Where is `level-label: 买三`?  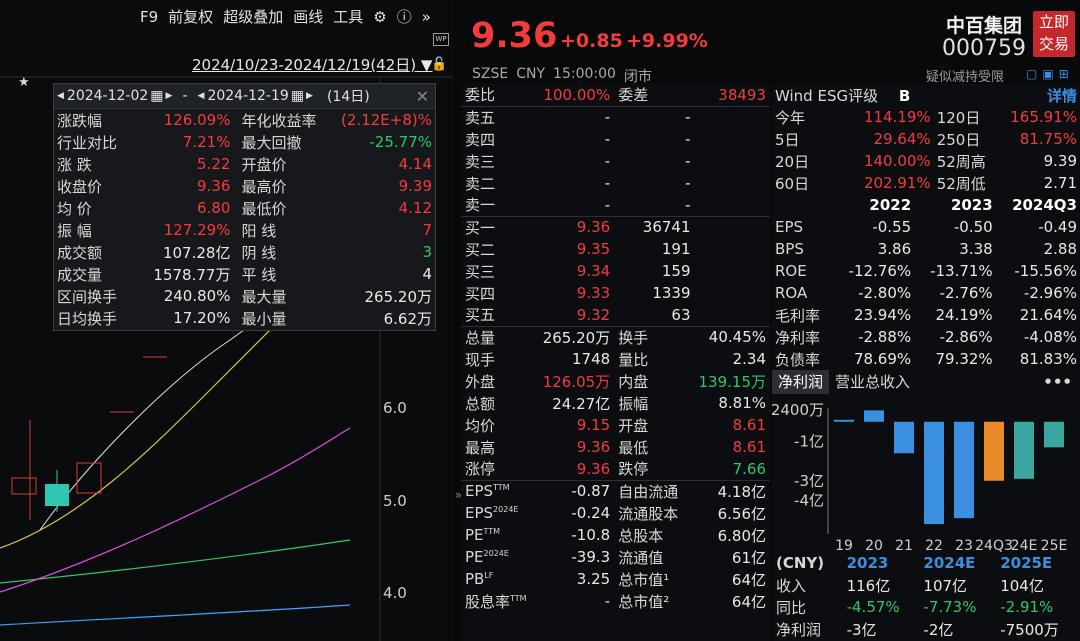
level-label: 买三 is located at coordinates (480, 271).